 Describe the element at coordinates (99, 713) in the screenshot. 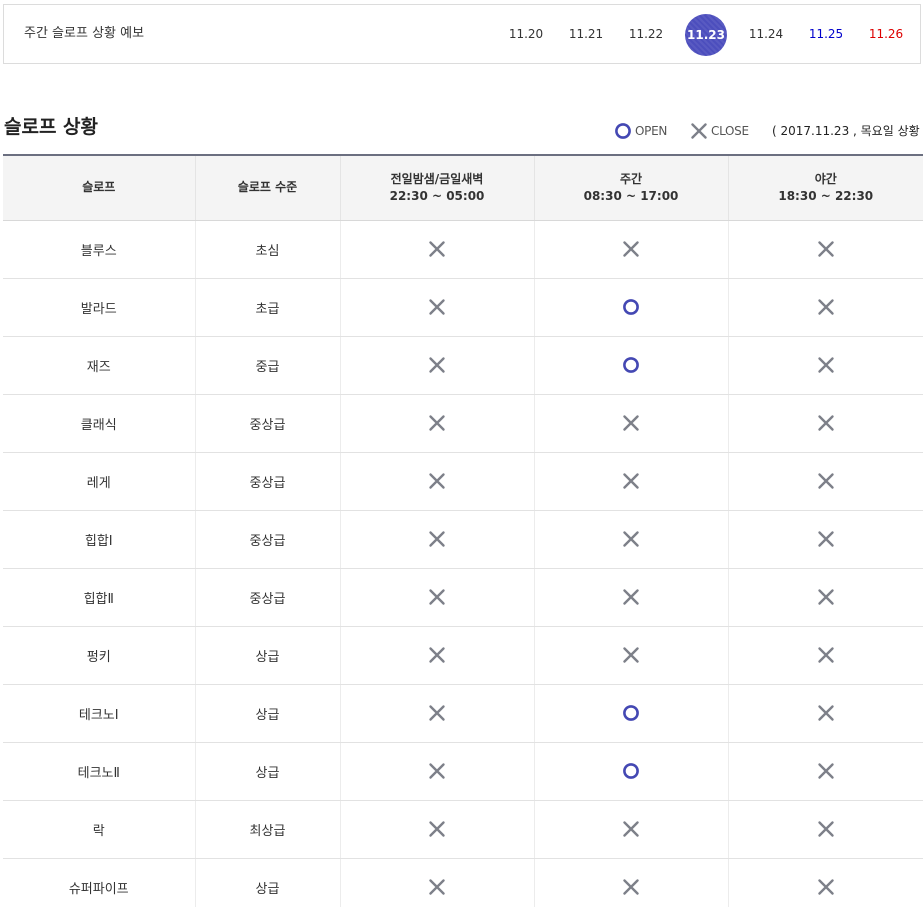

I see `slope-name: 테크노Ⅰ` at that location.